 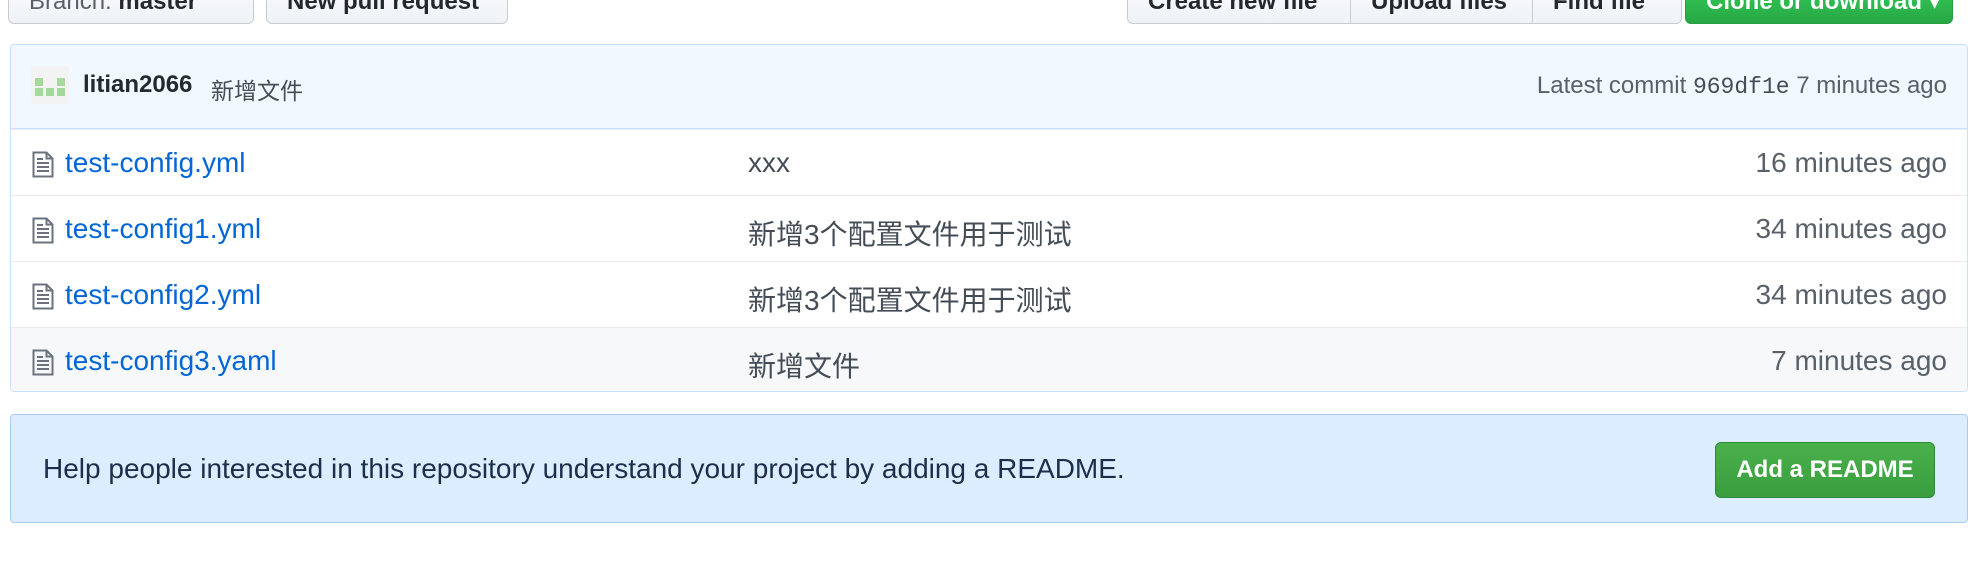 What do you see at coordinates (158, 7) in the screenshot?
I see `branch-name: master` at bounding box center [158, 7].